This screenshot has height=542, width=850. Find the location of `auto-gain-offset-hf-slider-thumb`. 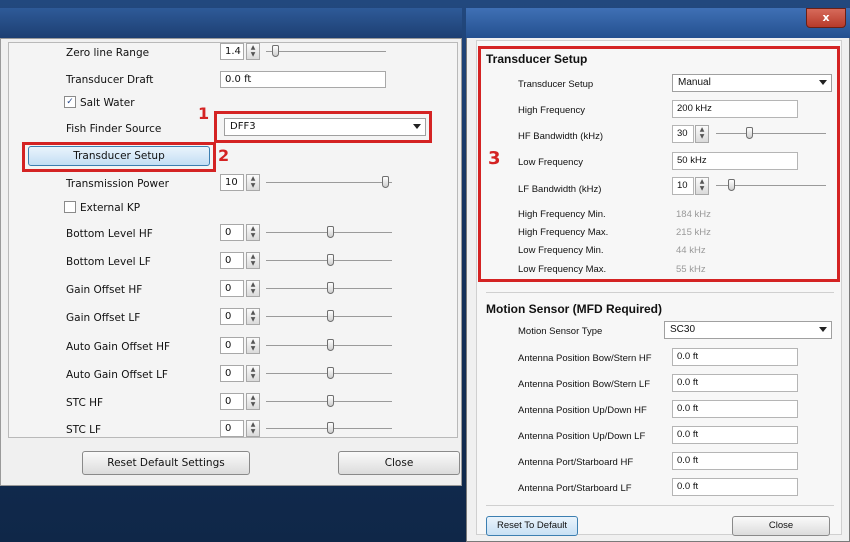

auto-gain-offset-hf-slider-thumb is located at coordinates (330, 345).